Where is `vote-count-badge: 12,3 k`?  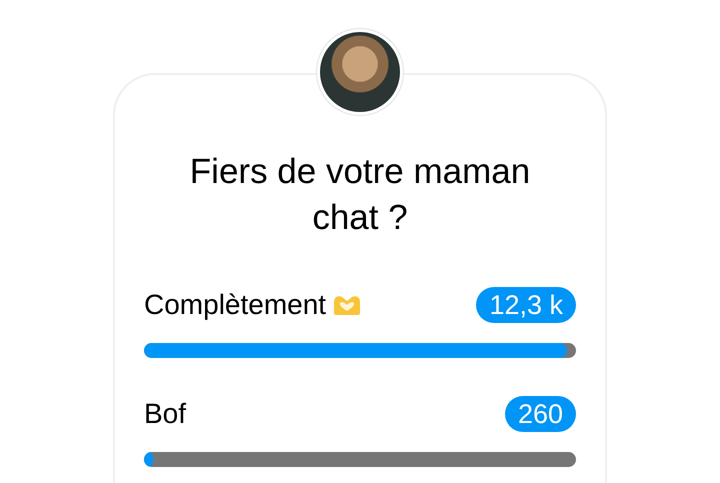 vote-count-badge: 12,3 k is located at coordinates (526, 305).